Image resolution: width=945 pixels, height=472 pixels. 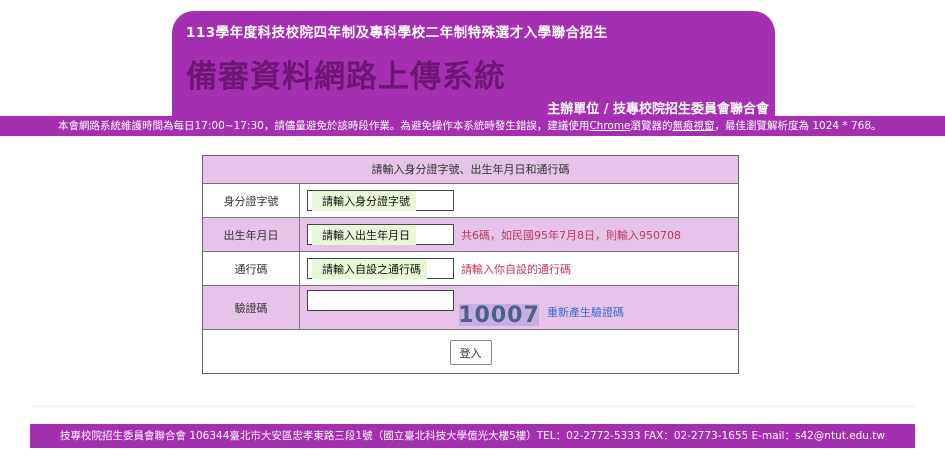 I want to click on login-button: 登入, so click(x=470, y=352).